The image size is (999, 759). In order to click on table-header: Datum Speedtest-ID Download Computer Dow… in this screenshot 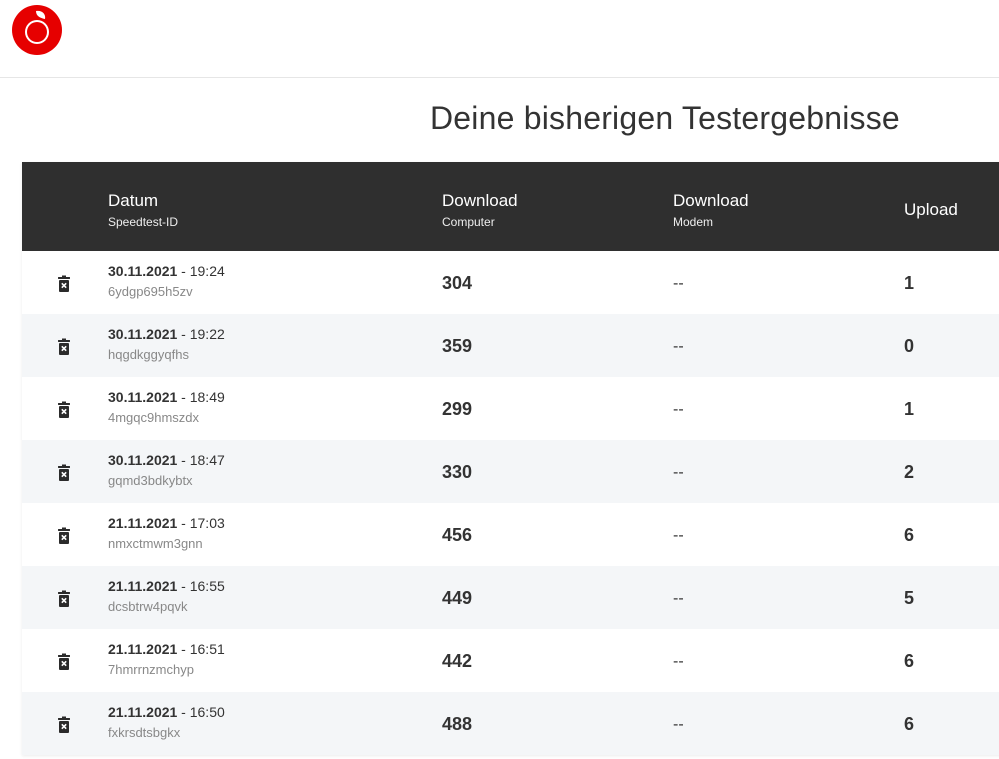, I will do `click(510, 206)`.